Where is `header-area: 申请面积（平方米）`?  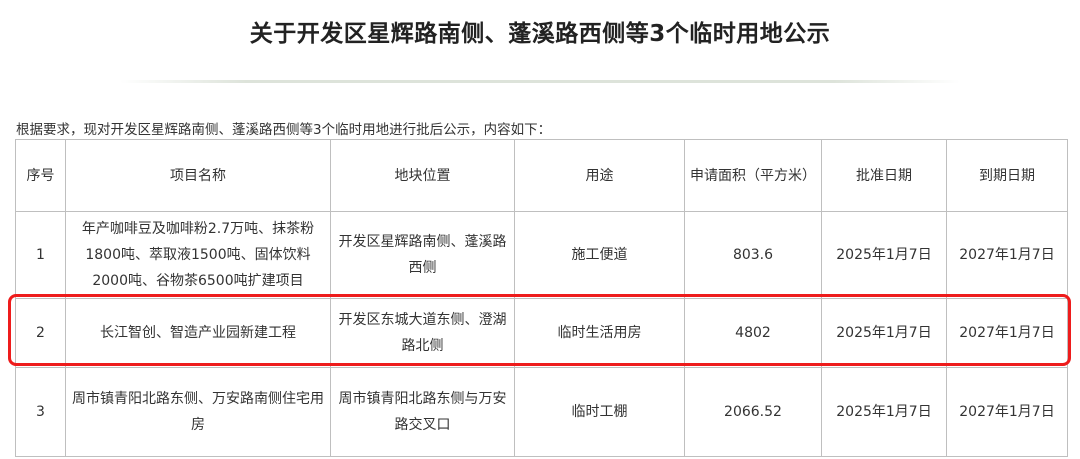 header-area: 申请面积（平方米） is located at coordinates (753, 175).